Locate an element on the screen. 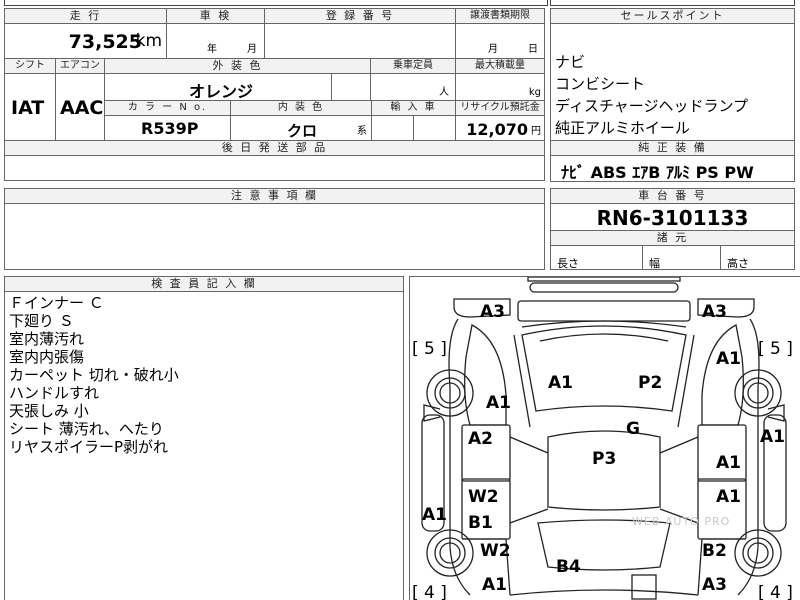 This screenshot has width=800, height=600. max-load-header: 最大積載量 is located at coordinates (500, 66).